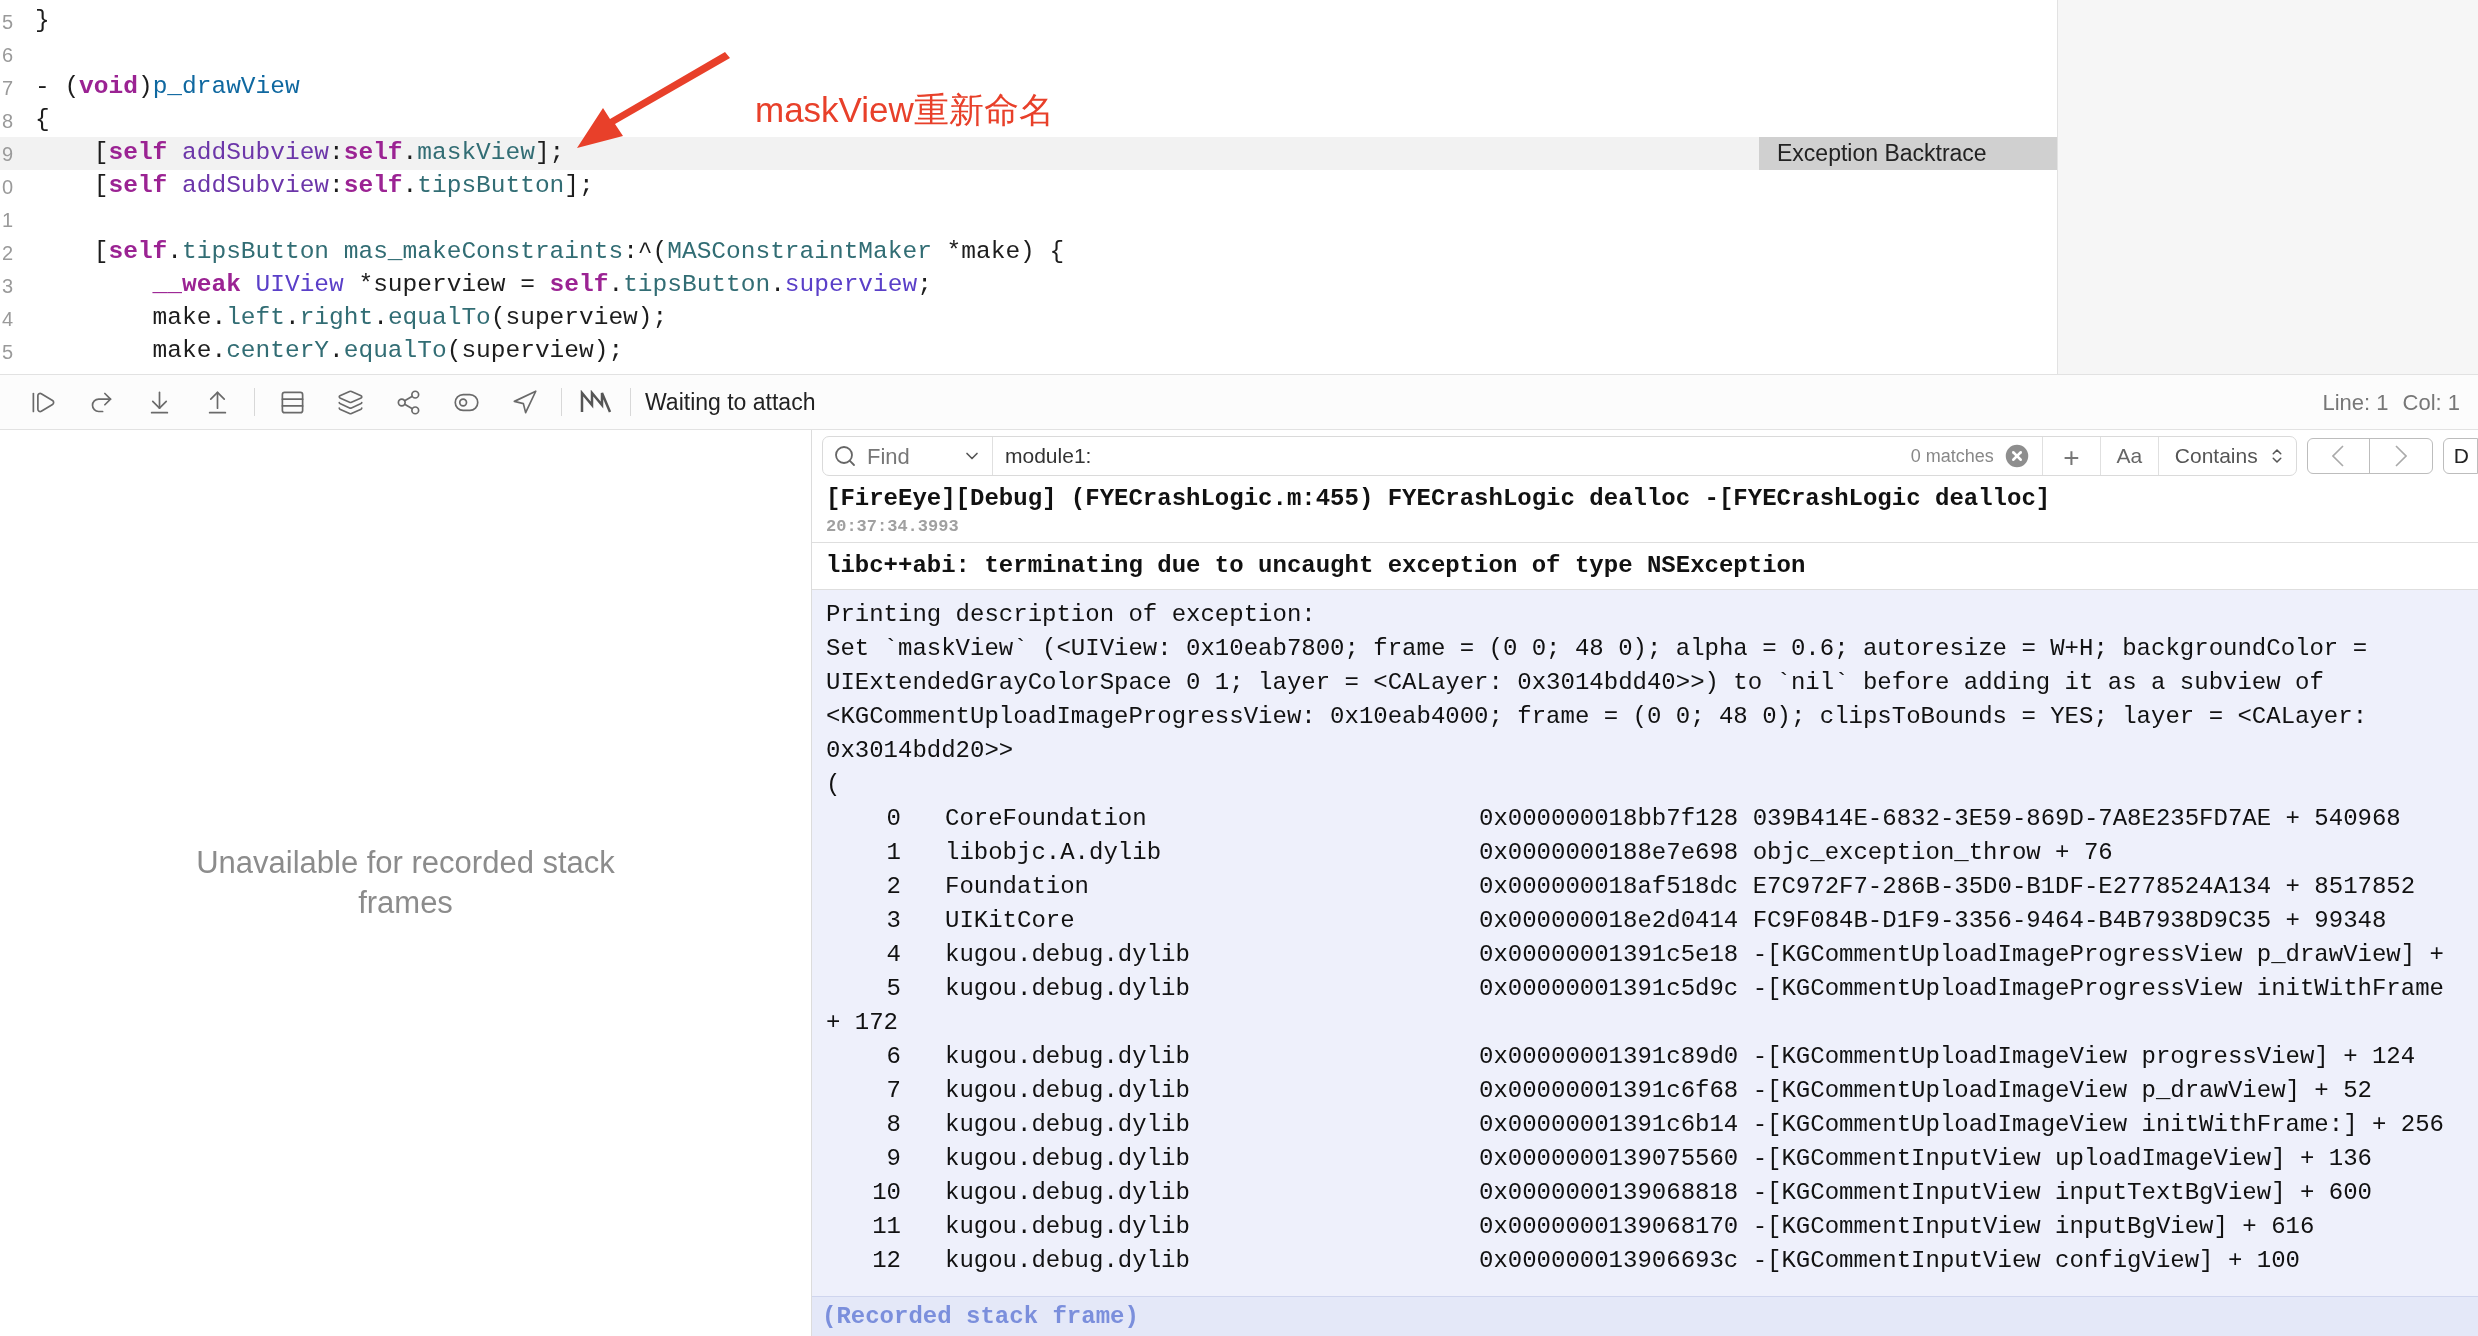 The image size is (2478, 1336). I want to click on frame-symbol: 0x0000000139068818 -[KGCommentInputView inputTextBgView] + 600, so click(1925, 1193).